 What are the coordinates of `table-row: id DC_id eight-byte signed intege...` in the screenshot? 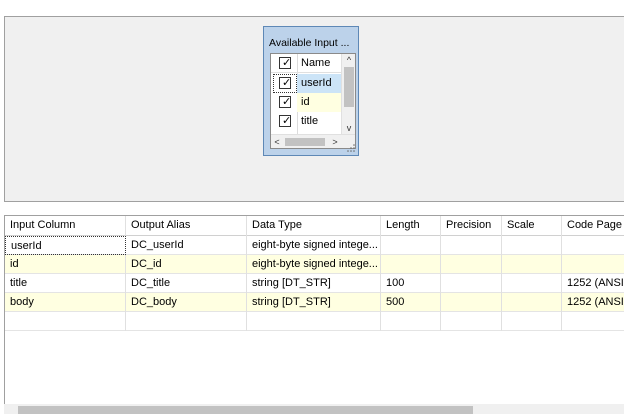 It's located at (314, 264).